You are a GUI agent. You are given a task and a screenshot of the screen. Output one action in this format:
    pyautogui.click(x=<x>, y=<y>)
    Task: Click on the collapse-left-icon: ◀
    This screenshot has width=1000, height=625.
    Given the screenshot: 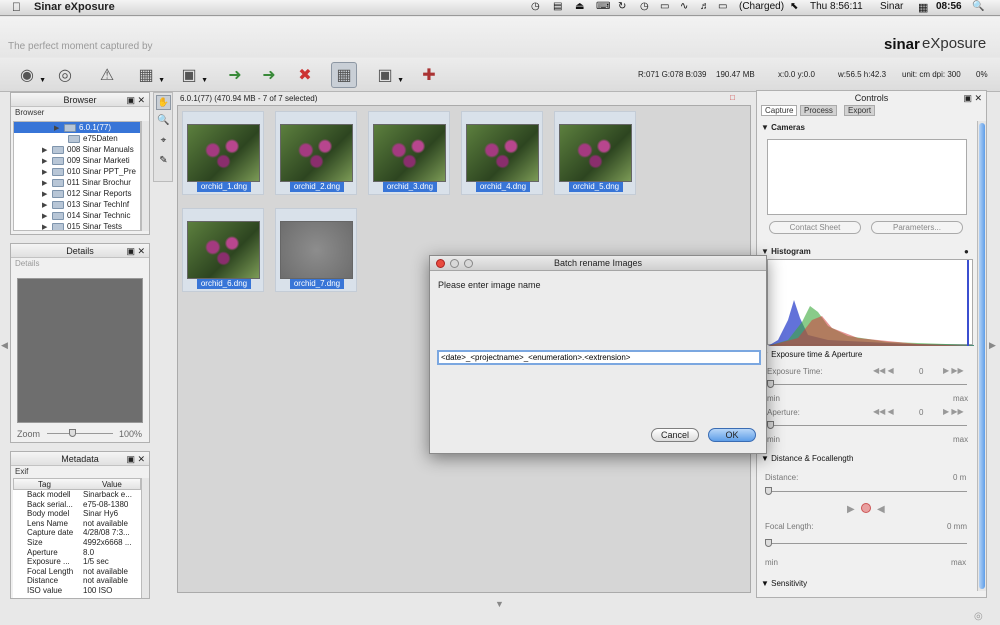 What is the action you would take?
    pyautogui.click(x=4, y=345)
    